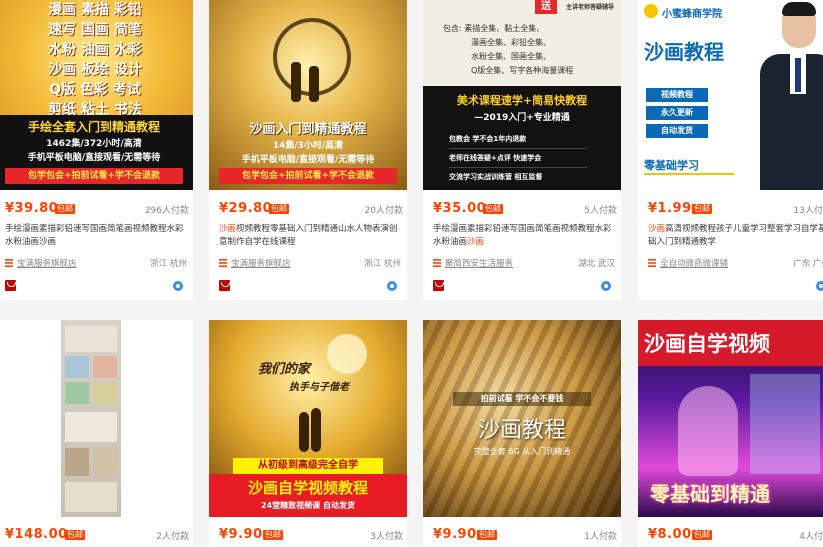 The width and height of the screenshot is (823, 547). What do you see at coordinates (319, 387) in the screenshot?
I see `image-text: 执手与子偕老` at bounding box center [319, 387].